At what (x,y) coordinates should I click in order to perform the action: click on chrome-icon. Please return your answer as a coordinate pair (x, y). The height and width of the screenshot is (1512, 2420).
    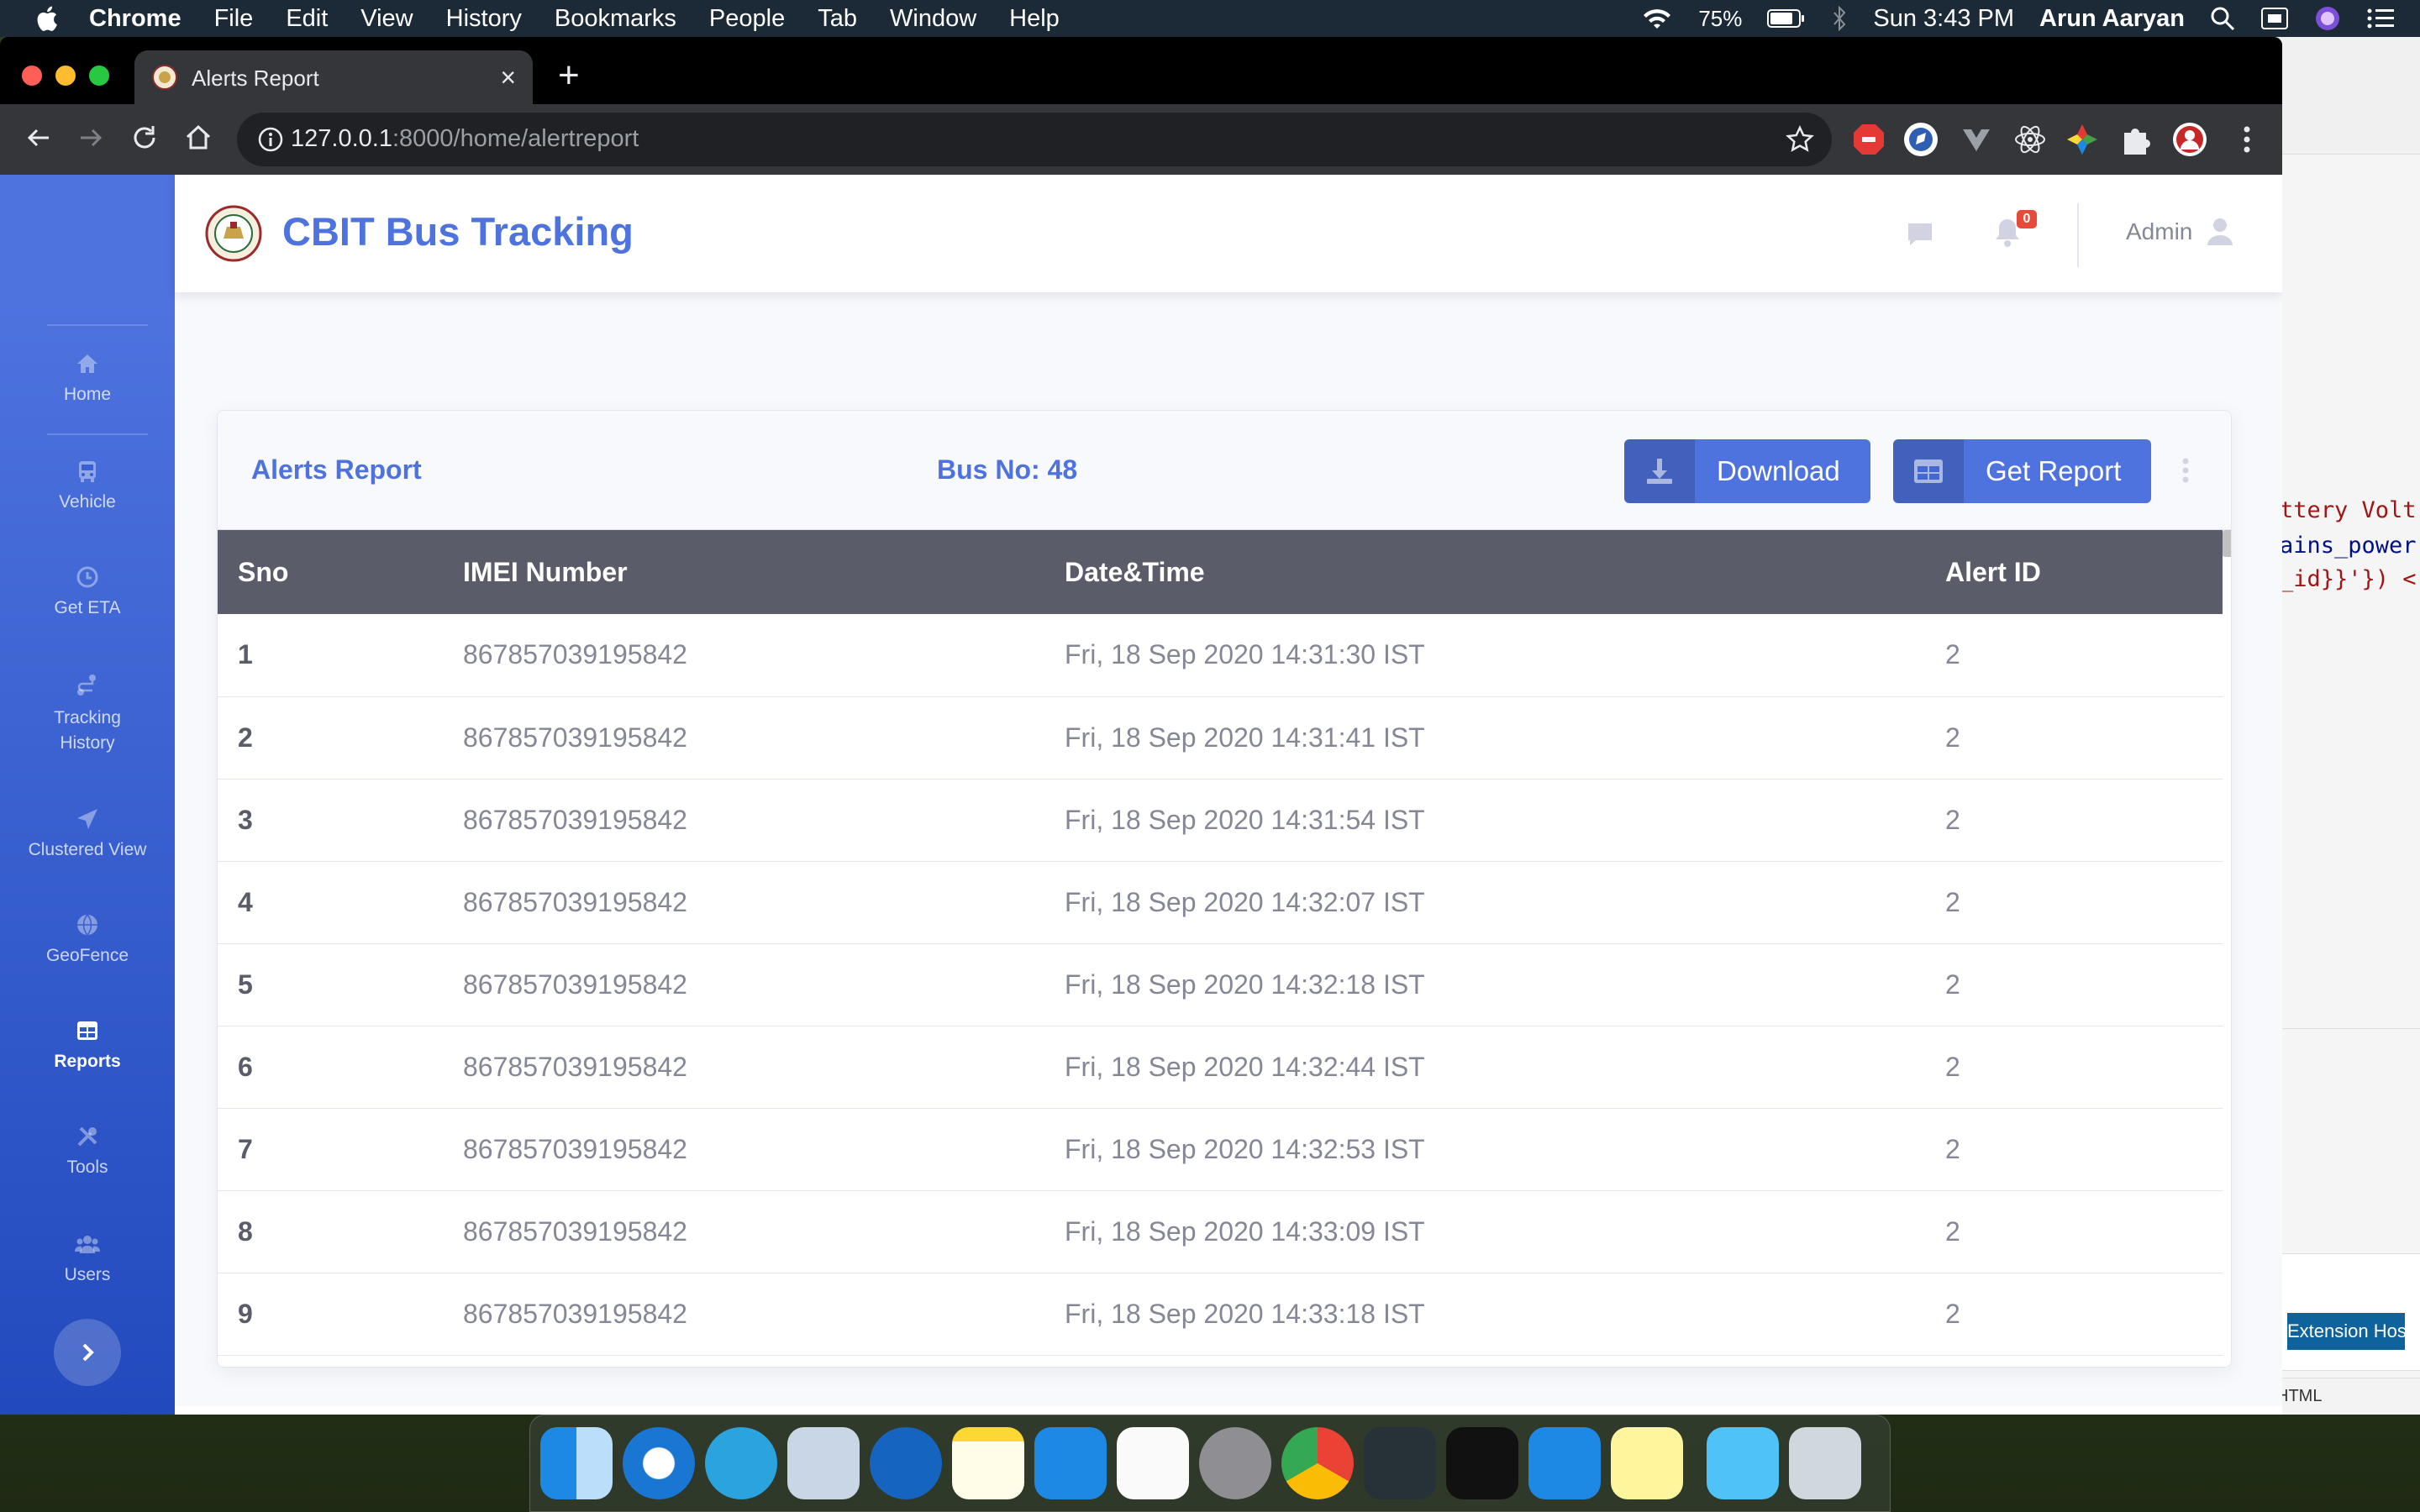
    Looking at the image, I should click on (1317, 1463).